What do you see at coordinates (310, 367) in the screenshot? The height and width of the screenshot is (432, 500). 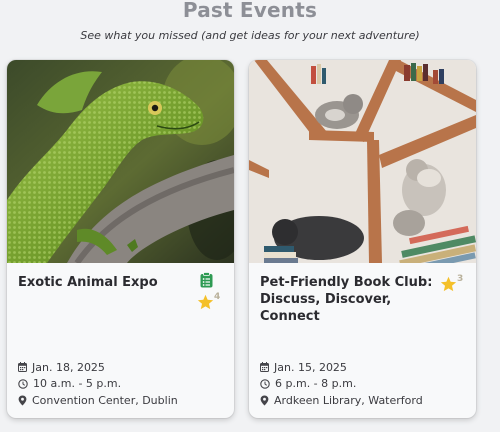 I see `event-date: Jan. 15, 2025` at bounding box center [310, 367].